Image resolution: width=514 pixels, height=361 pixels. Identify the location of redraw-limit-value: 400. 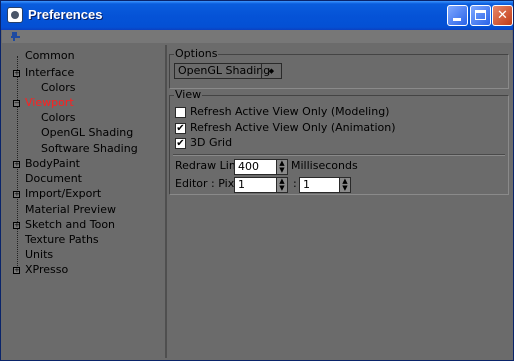
(248, 166).